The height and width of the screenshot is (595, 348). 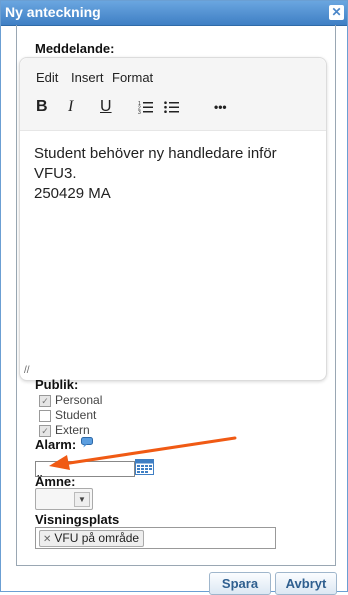 I want to click on menu-insert: Insert, so click(x=87, y=77).